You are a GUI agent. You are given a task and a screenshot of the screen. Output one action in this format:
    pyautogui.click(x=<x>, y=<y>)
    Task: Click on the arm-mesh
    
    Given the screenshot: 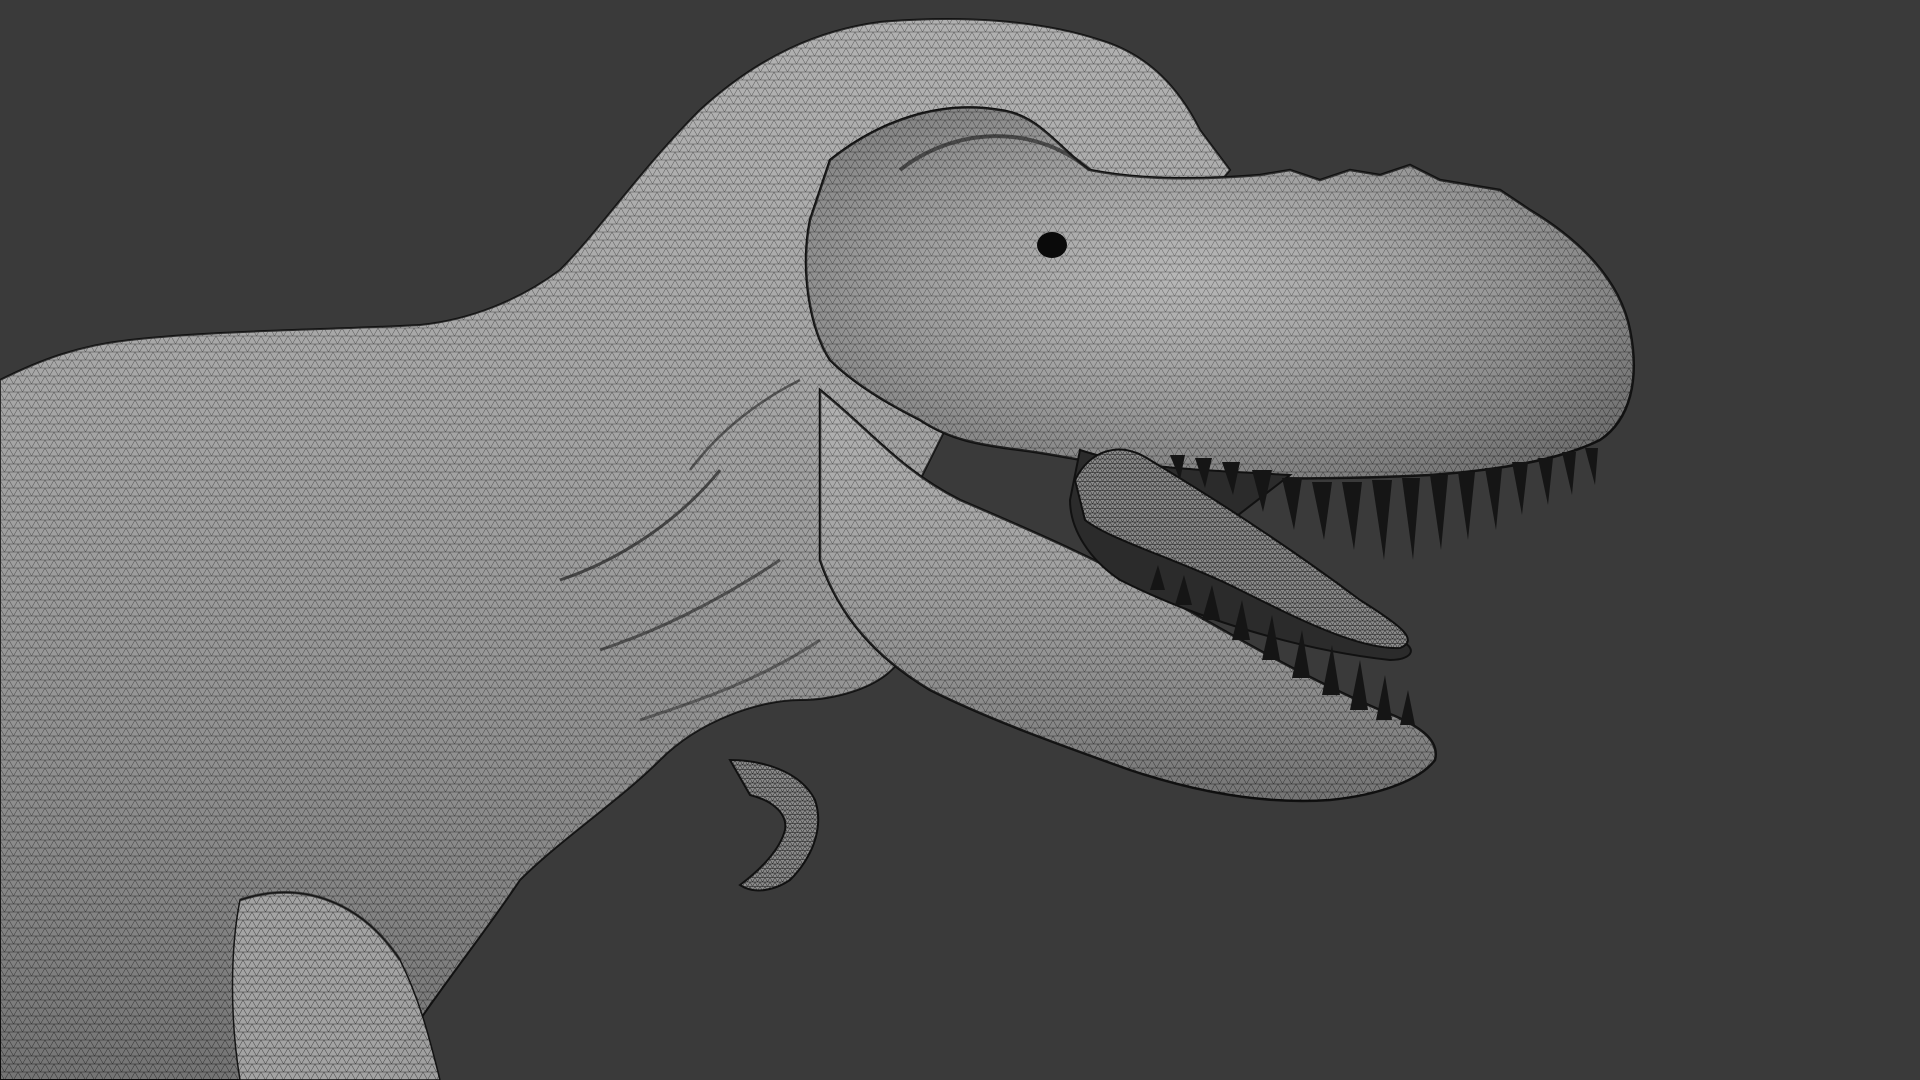 What is the action you would take?
    pyautogui.click(x=774, y=825)
    